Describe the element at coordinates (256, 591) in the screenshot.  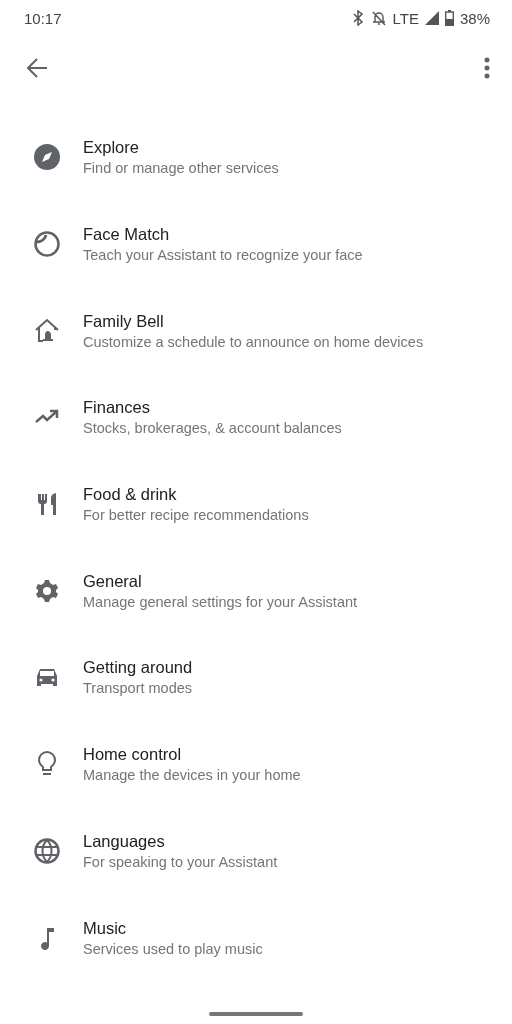
I see `settings-row: General Manage general settings for your Assistant` at that location.